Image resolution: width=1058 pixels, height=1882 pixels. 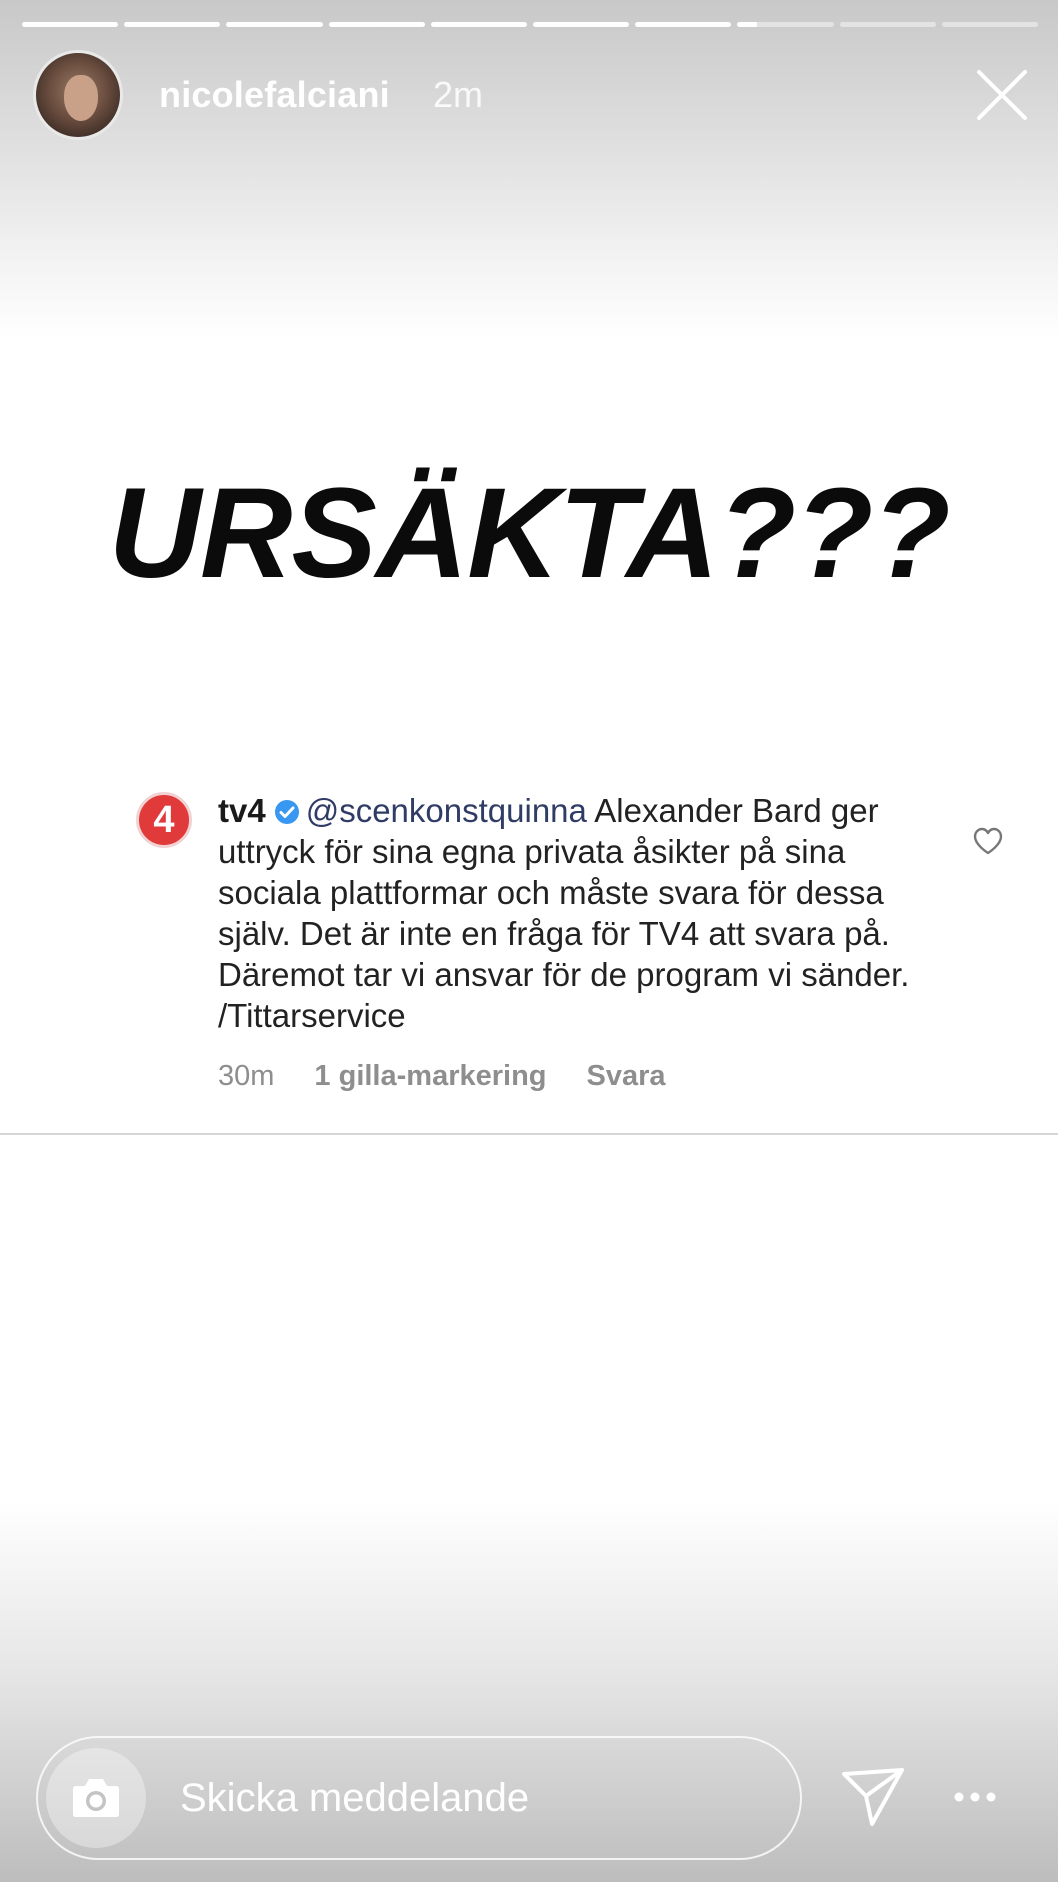 What do you see at coordinates (246, 1076) in the screenshot?
I see `comment-time: 30m` at bounding box center [246, 1076].